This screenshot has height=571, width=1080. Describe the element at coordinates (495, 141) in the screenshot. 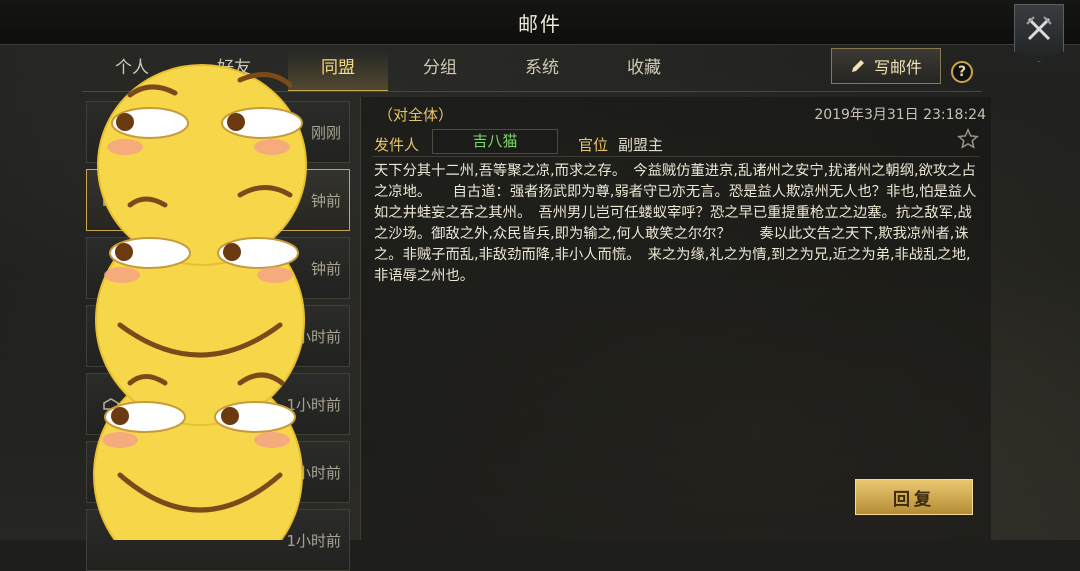

I see `sender-name: 吉八猫` at that location.